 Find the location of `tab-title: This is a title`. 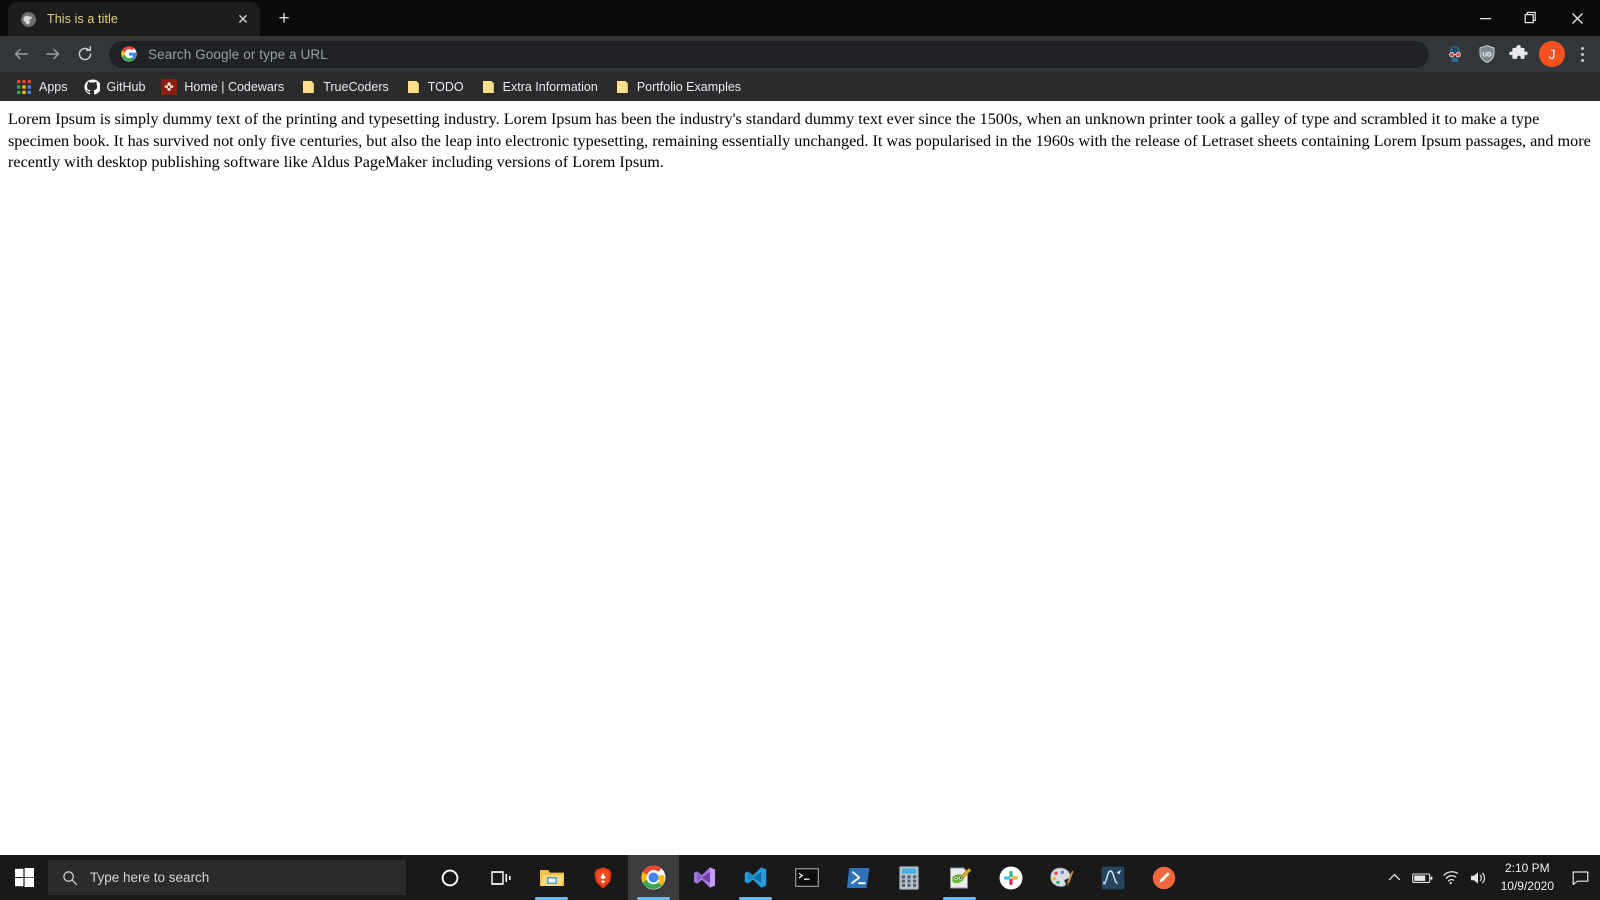

tab-title: This is a title is located at coordinates (82, 19).